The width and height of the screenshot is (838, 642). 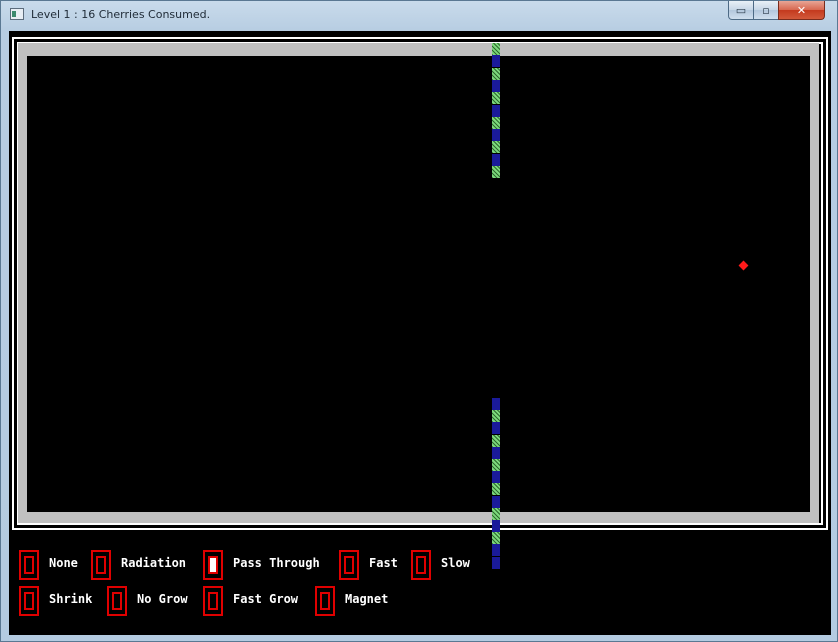 I want to click on title-bar: Level 1 : 16 Cherries Consumed. ▭ ▫ ✕, so click(x=419, y=16).